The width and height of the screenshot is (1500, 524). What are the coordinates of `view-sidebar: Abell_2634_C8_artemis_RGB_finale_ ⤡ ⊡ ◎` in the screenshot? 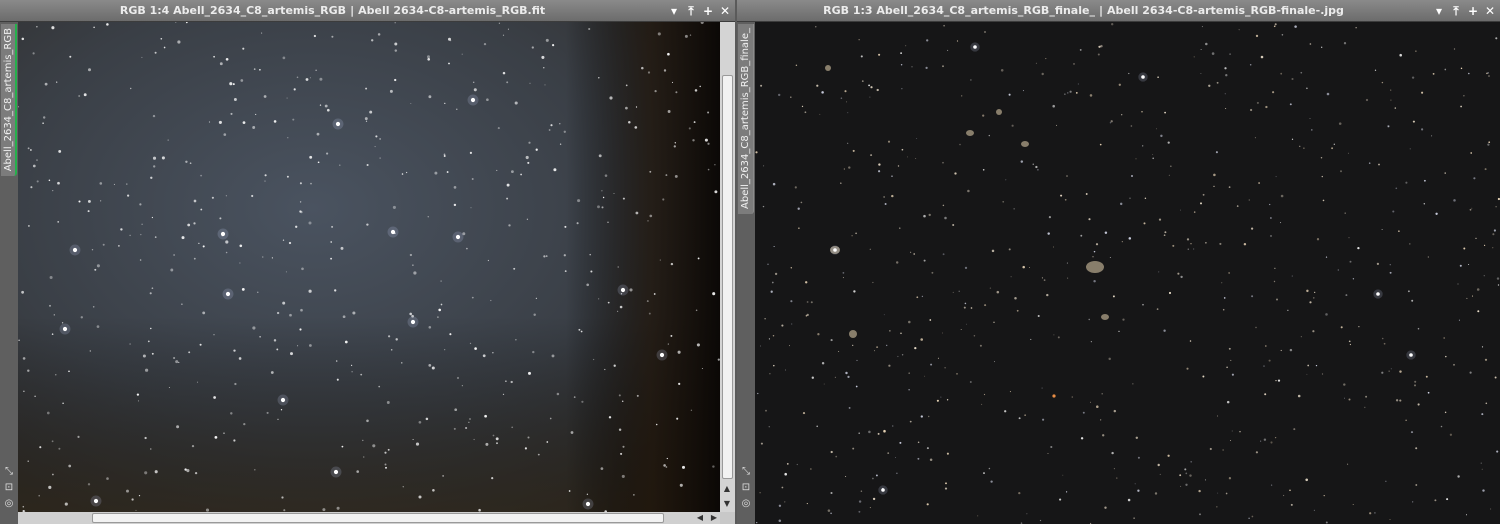 It's located at (746, 273).